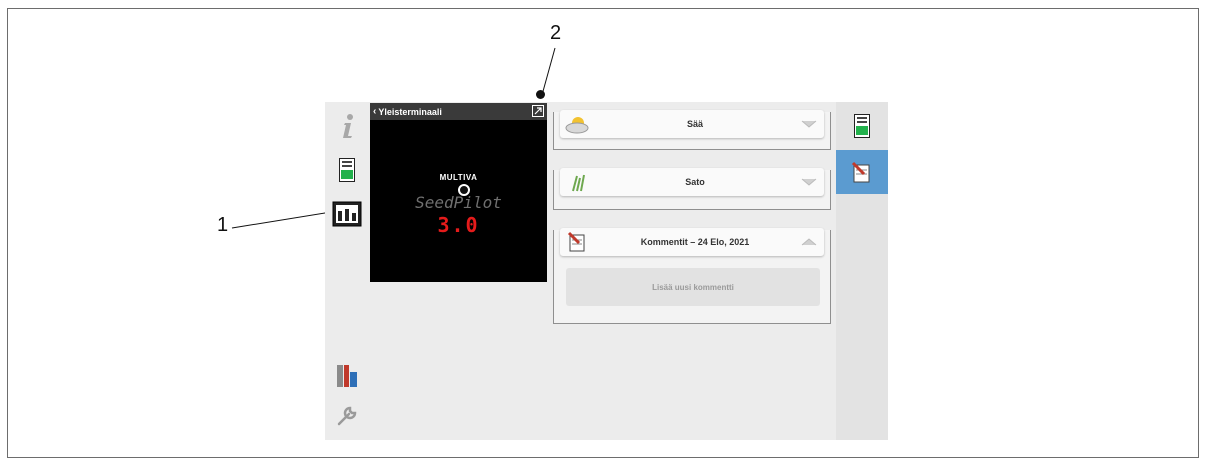 This screenshot has height=458, width=1207. I want to click on crop-widget-header: Sato, so click(692, 182).